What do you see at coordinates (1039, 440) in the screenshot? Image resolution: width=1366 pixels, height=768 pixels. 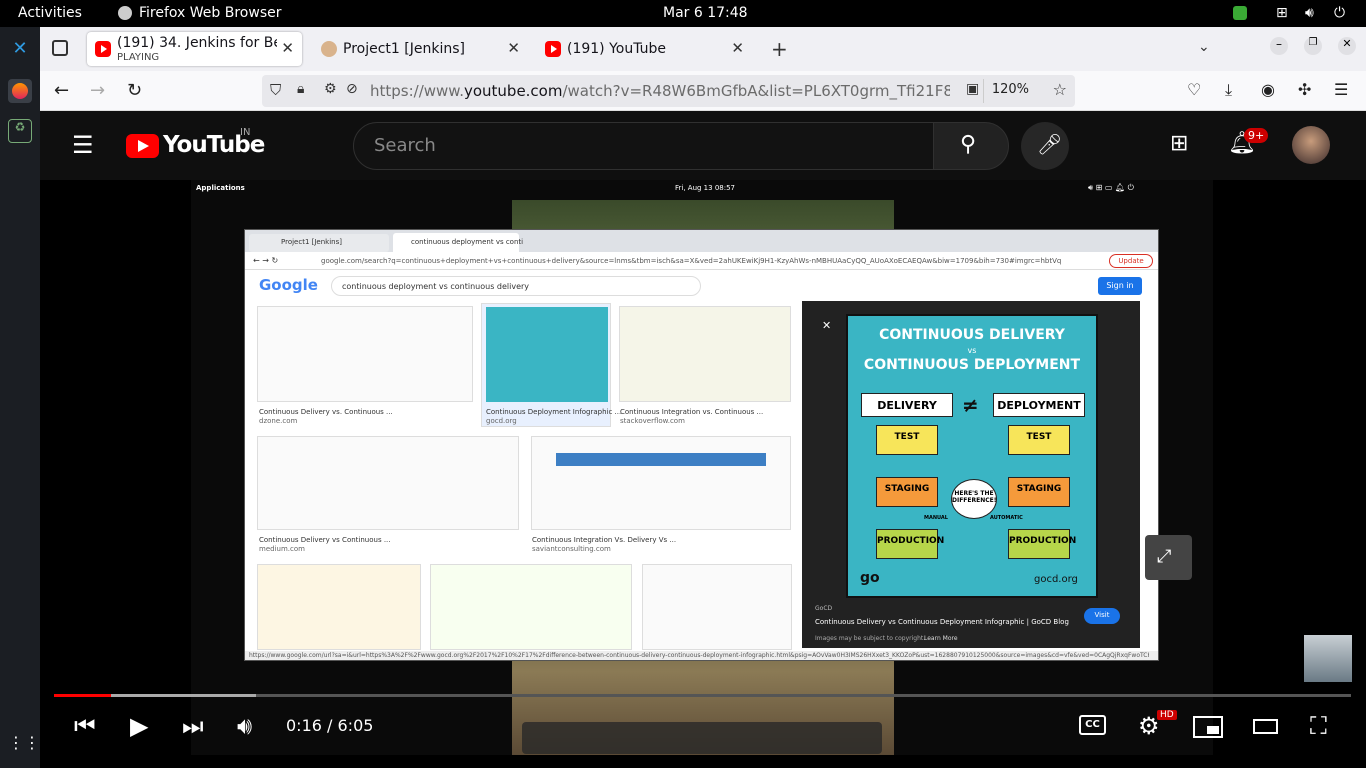 I see `ig-test-right: TEST` at bounding box center [1039, 440].